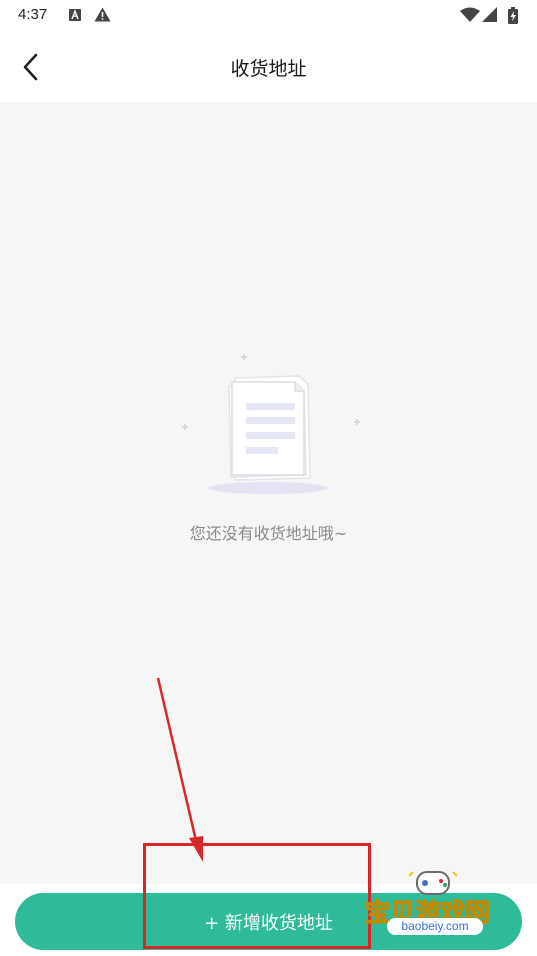 This screenshot has width=537, height=956. What do you see at coordinates (513, 17) in the screenshot?
I see `battery-charging-icon` at bounding box center [513, 17].